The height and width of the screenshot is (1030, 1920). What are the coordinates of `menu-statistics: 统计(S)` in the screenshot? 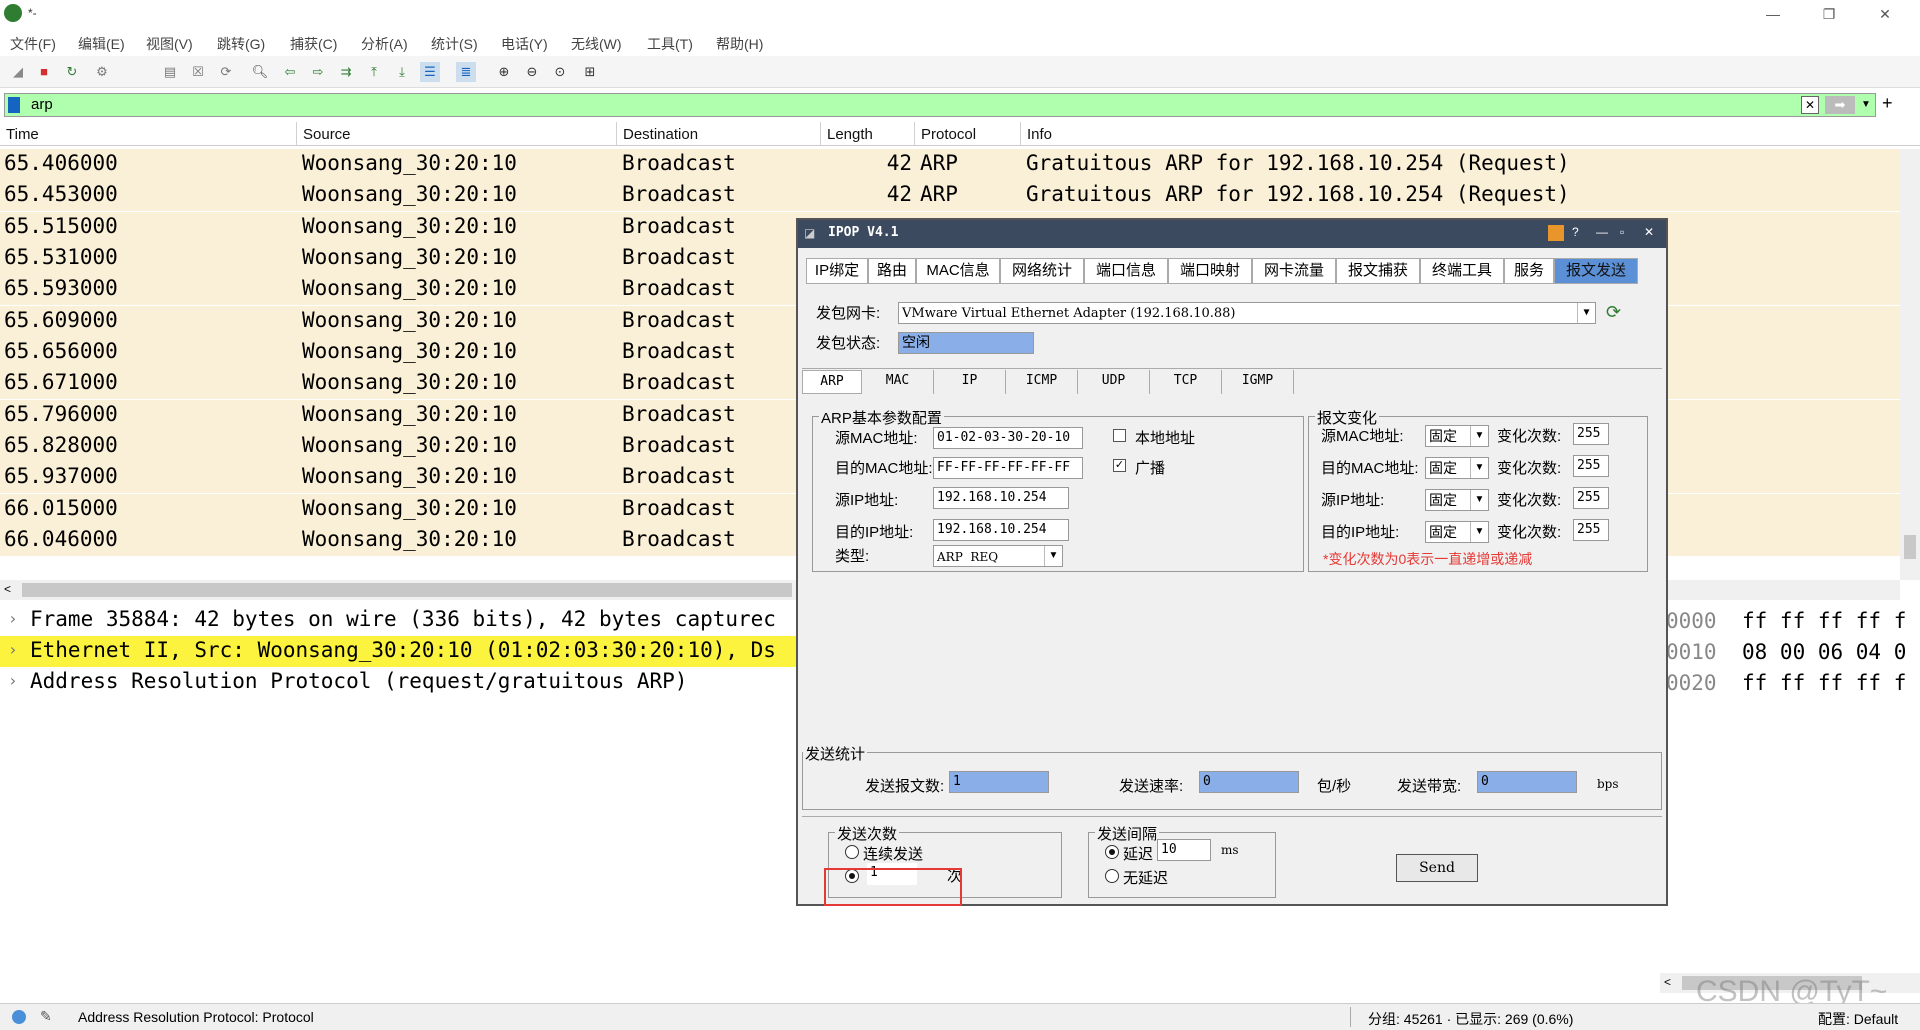 It's located at (454, 44).